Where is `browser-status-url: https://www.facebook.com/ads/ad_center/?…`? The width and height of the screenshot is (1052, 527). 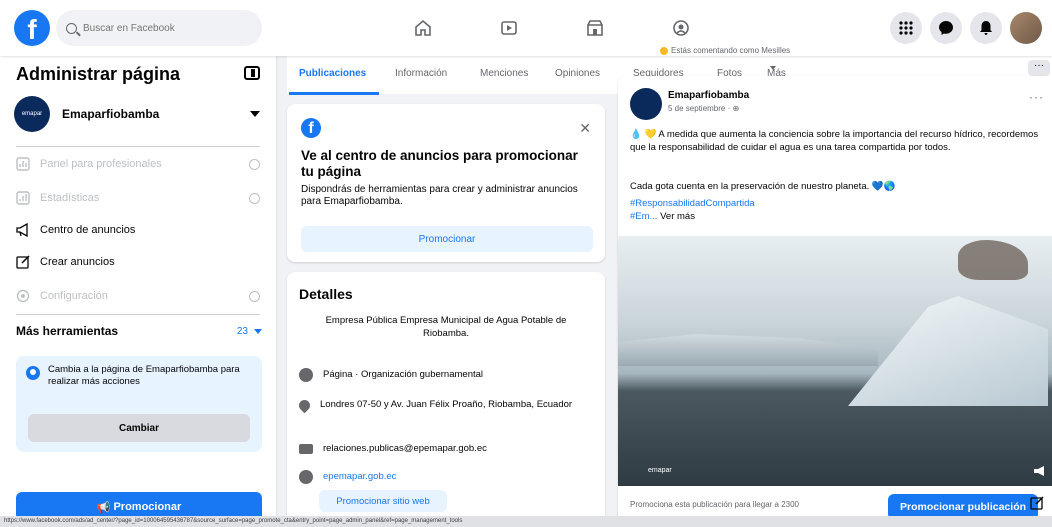 browser-status-url: https://www.facebook.com/ads/ad_center/?… is located at coordinates (526, 521).